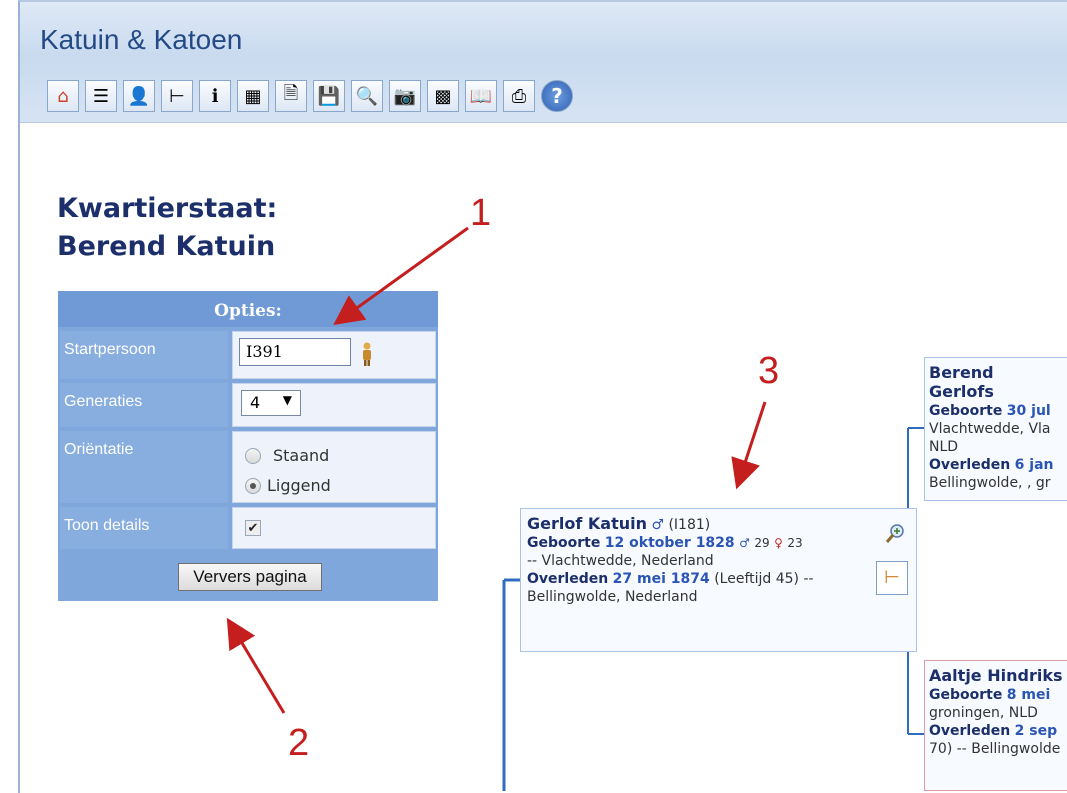  Describe the element at coordinates (966, 411) in the screenshot. I see `father-birth-label: Geboorte` at that location.